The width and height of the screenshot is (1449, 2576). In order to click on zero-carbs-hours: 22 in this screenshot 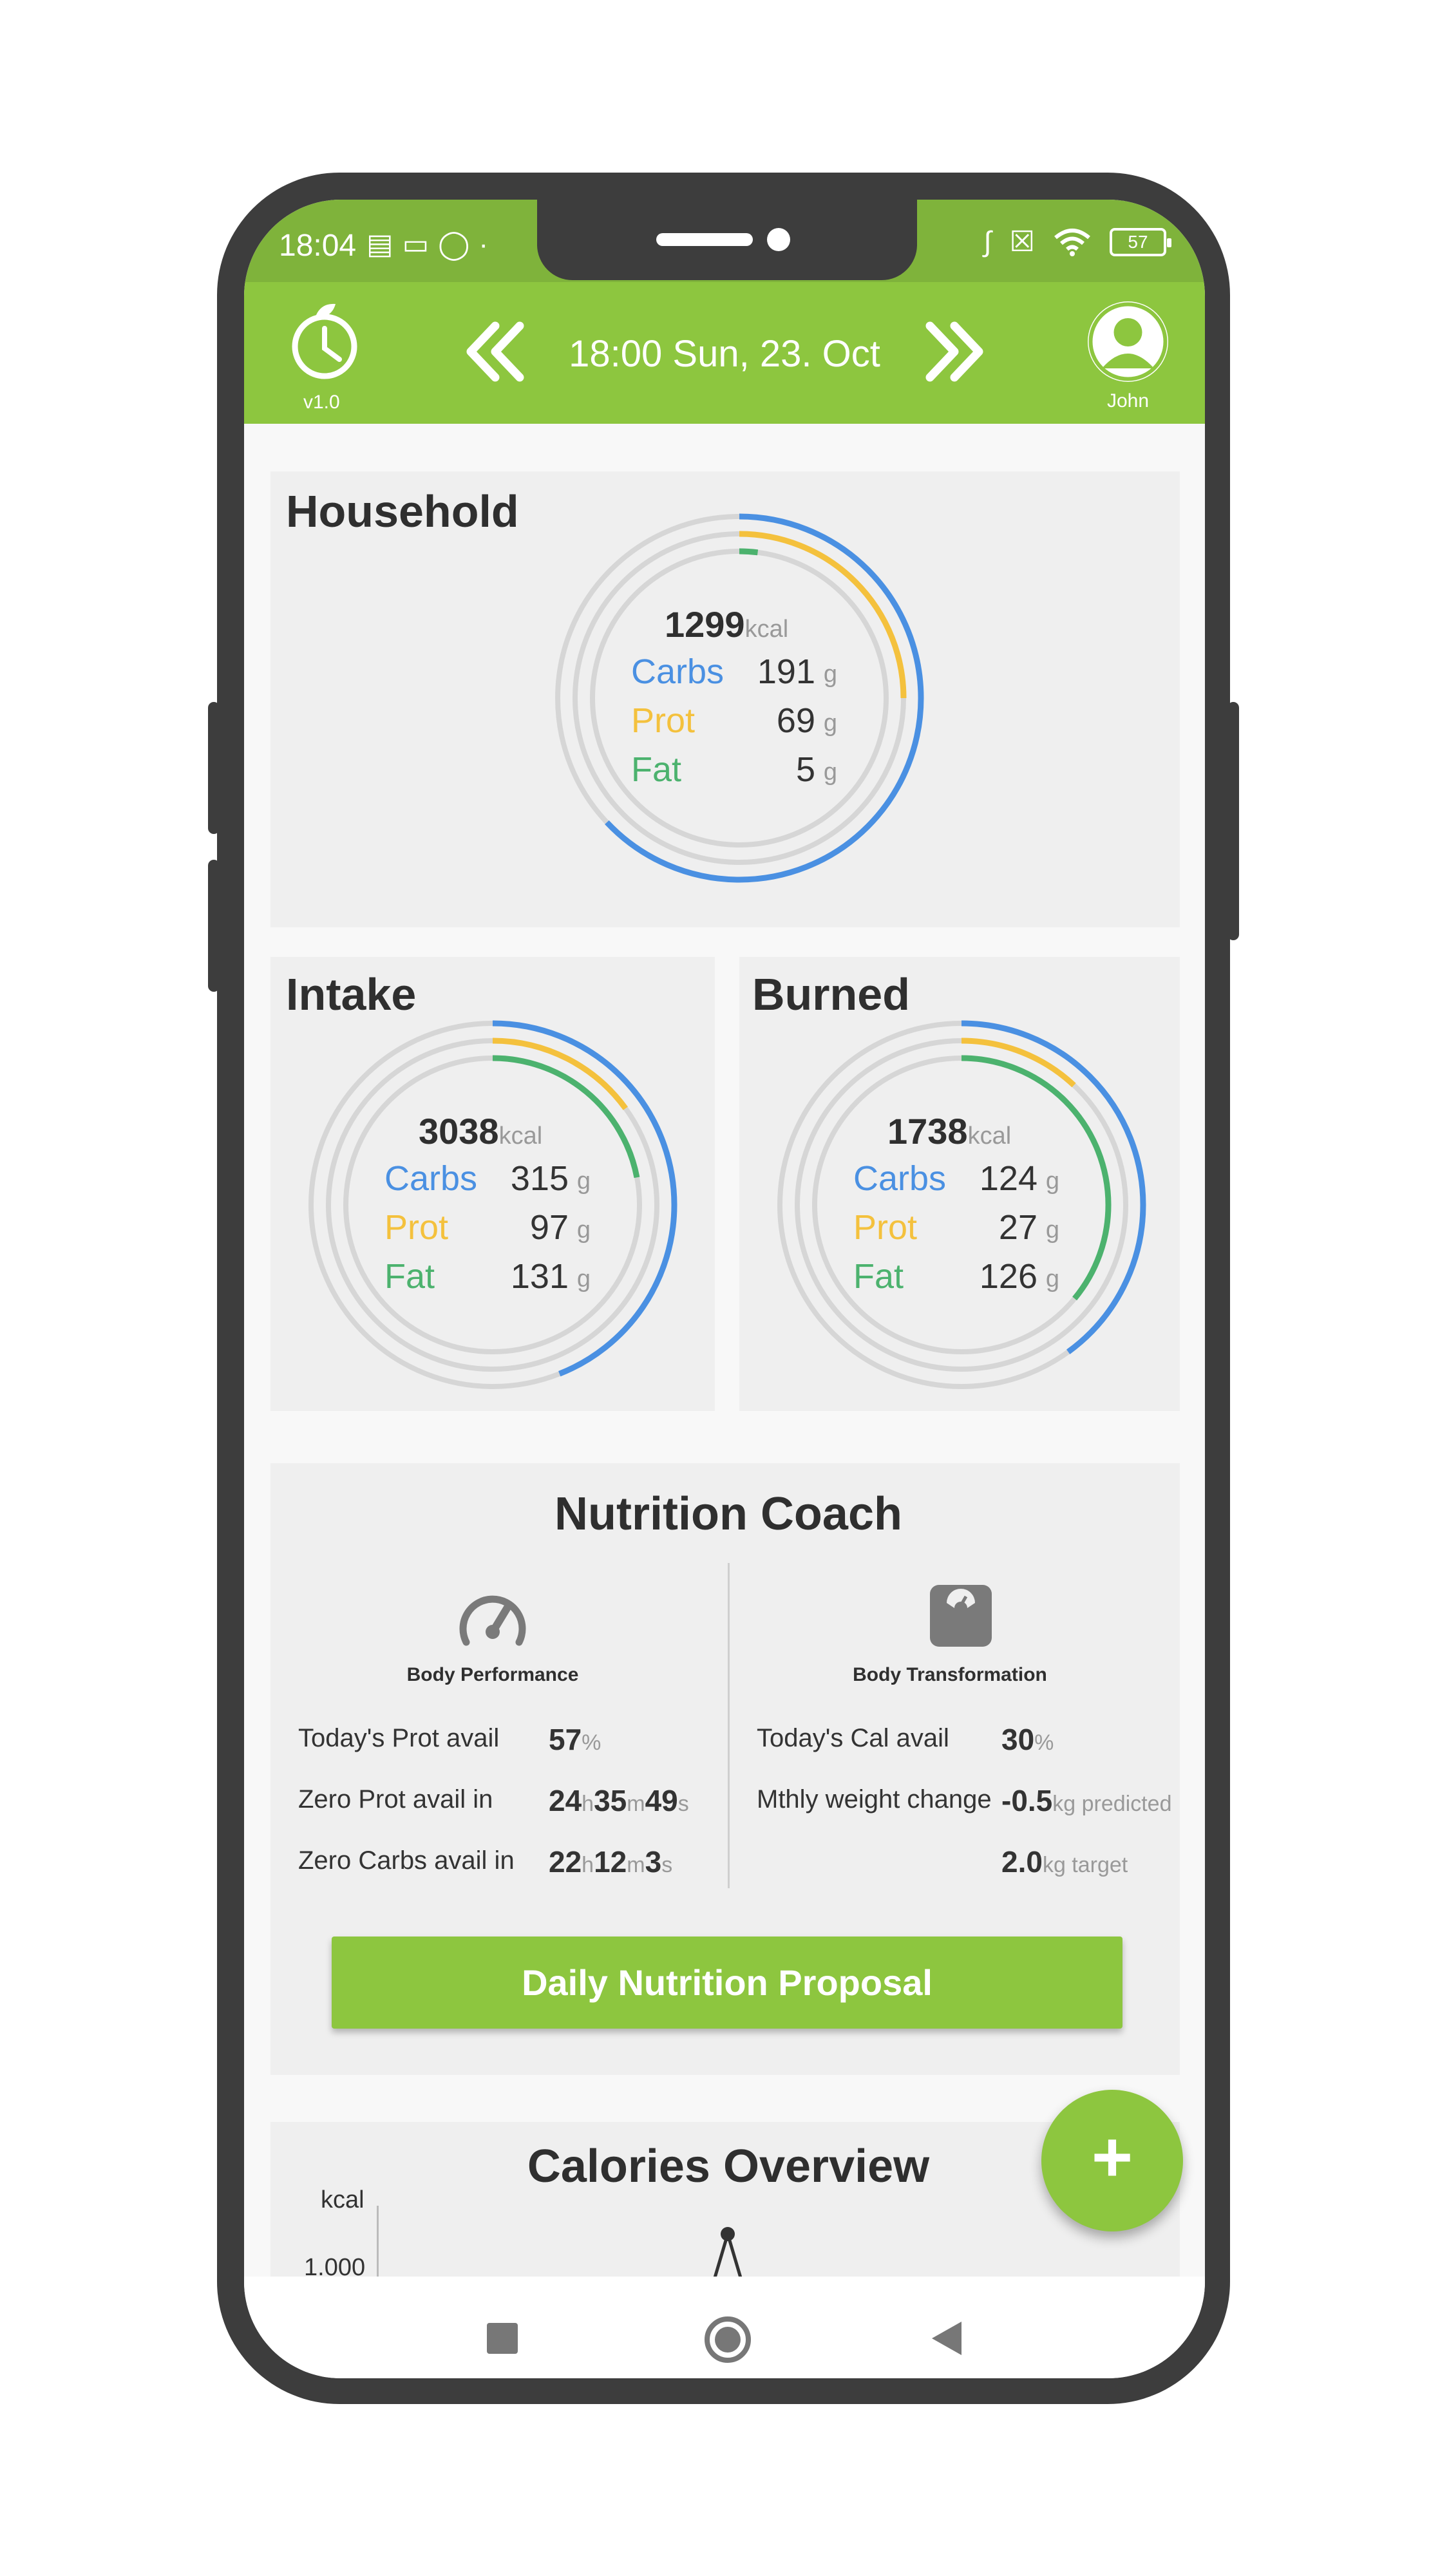, I will do `click(565, 1862)`.